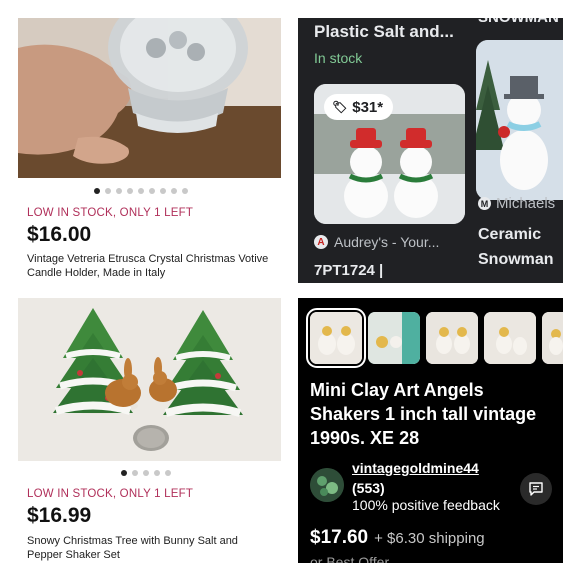 The width and height of the screenshot is (580, 580). I want to click on product-code: 7PT1724 |, so click(349, 270).